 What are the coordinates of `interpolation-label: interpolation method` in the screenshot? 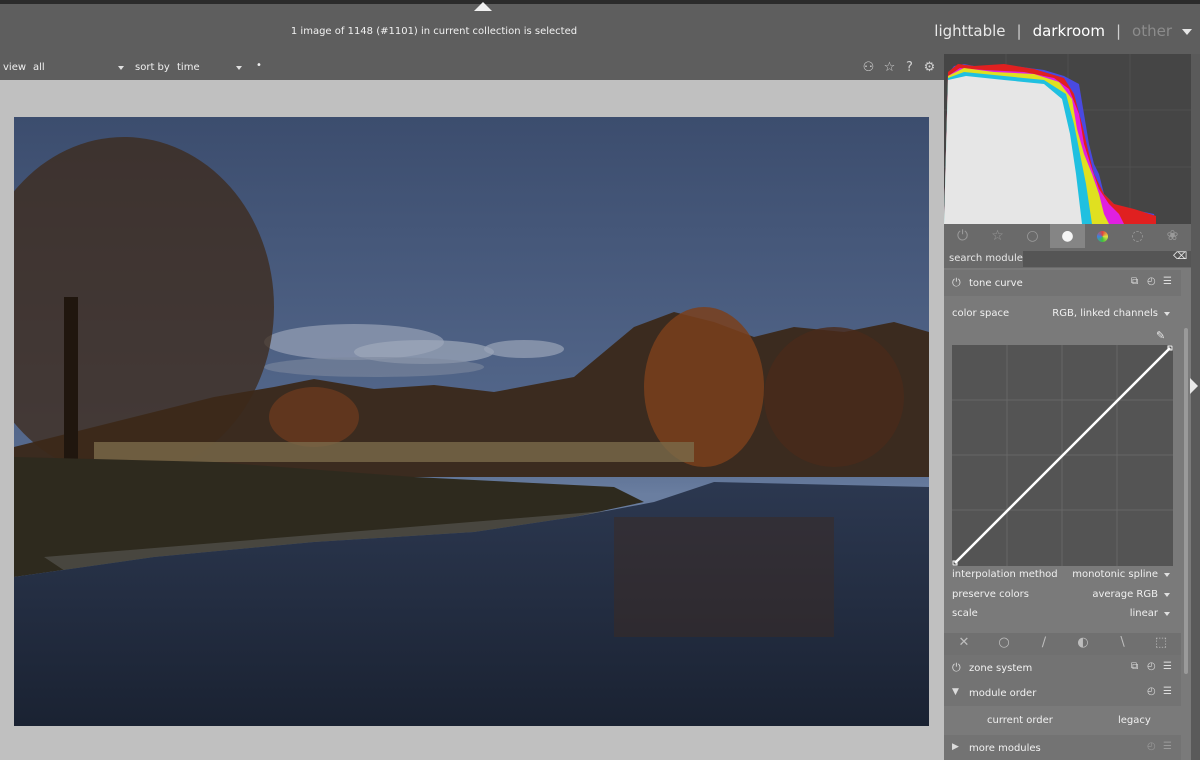 It's located at (1005, 574).